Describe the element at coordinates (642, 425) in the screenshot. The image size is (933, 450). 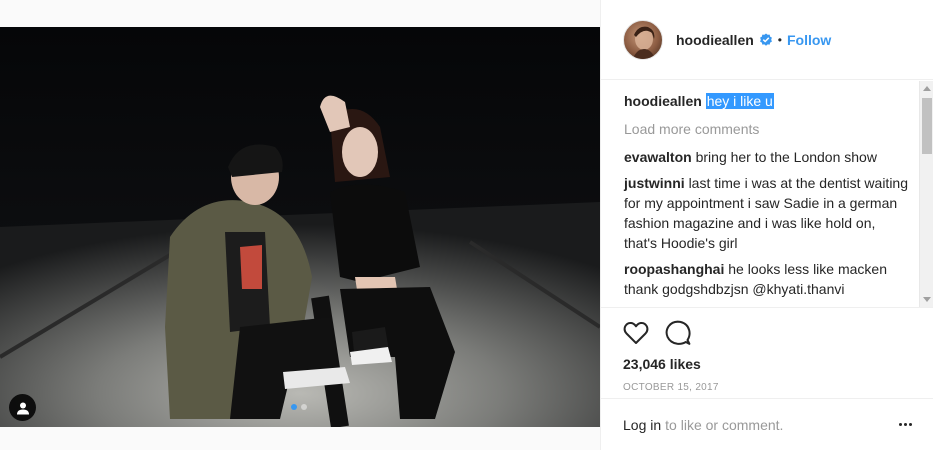
I see `login-link: Log in` at that location.